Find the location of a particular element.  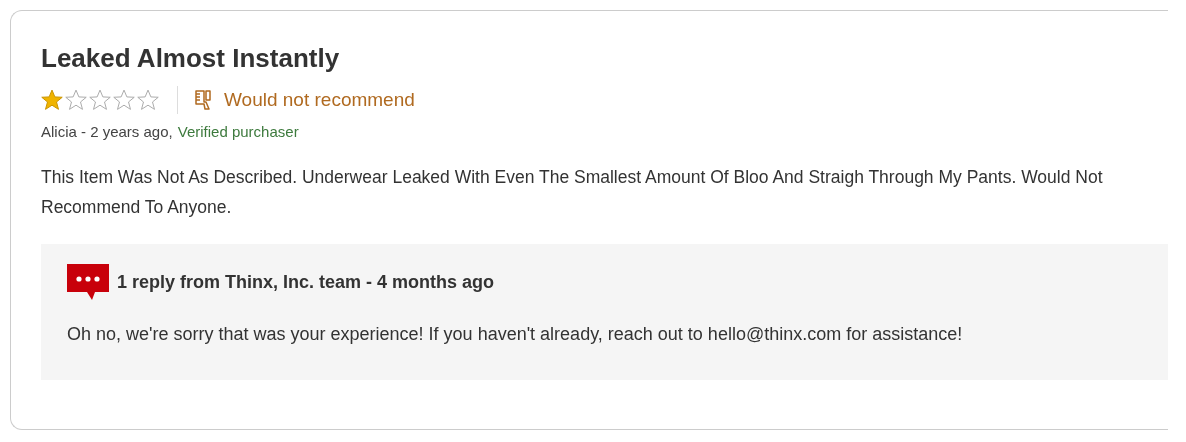

reply-heading: 1 reply from Thinx, Inc. team - 4 months ago is located at coordinates (306, 282).